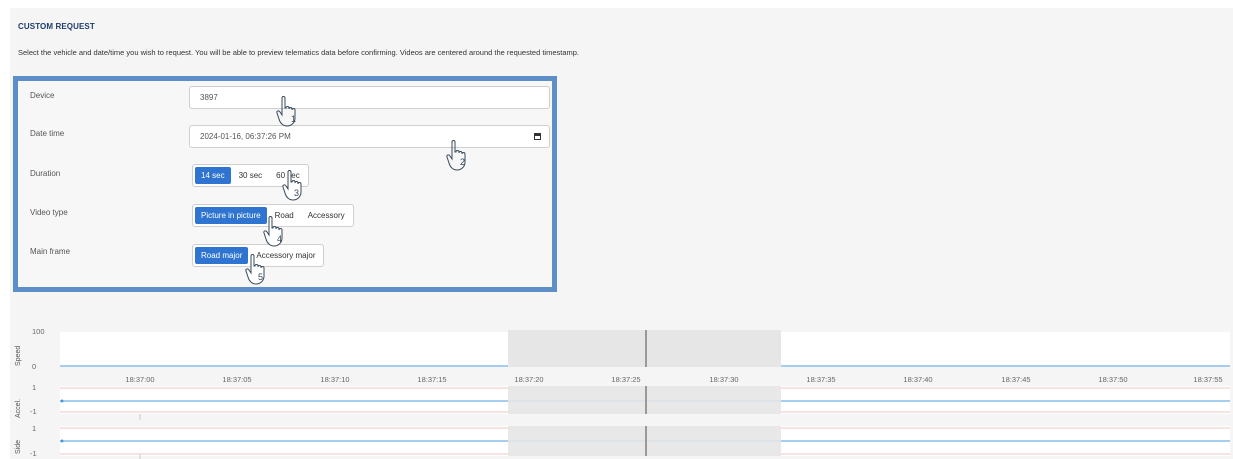  I want to click on duration-14-sec-button: 14 sec, so click(213, 175).